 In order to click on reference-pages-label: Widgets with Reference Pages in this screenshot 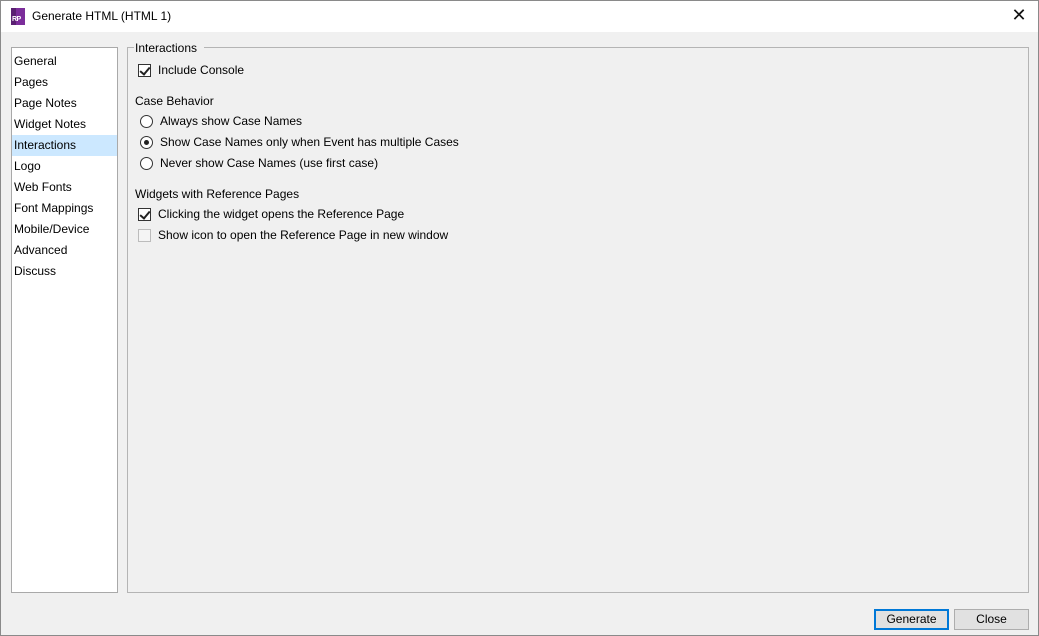, I will do `click(217, 194)`.